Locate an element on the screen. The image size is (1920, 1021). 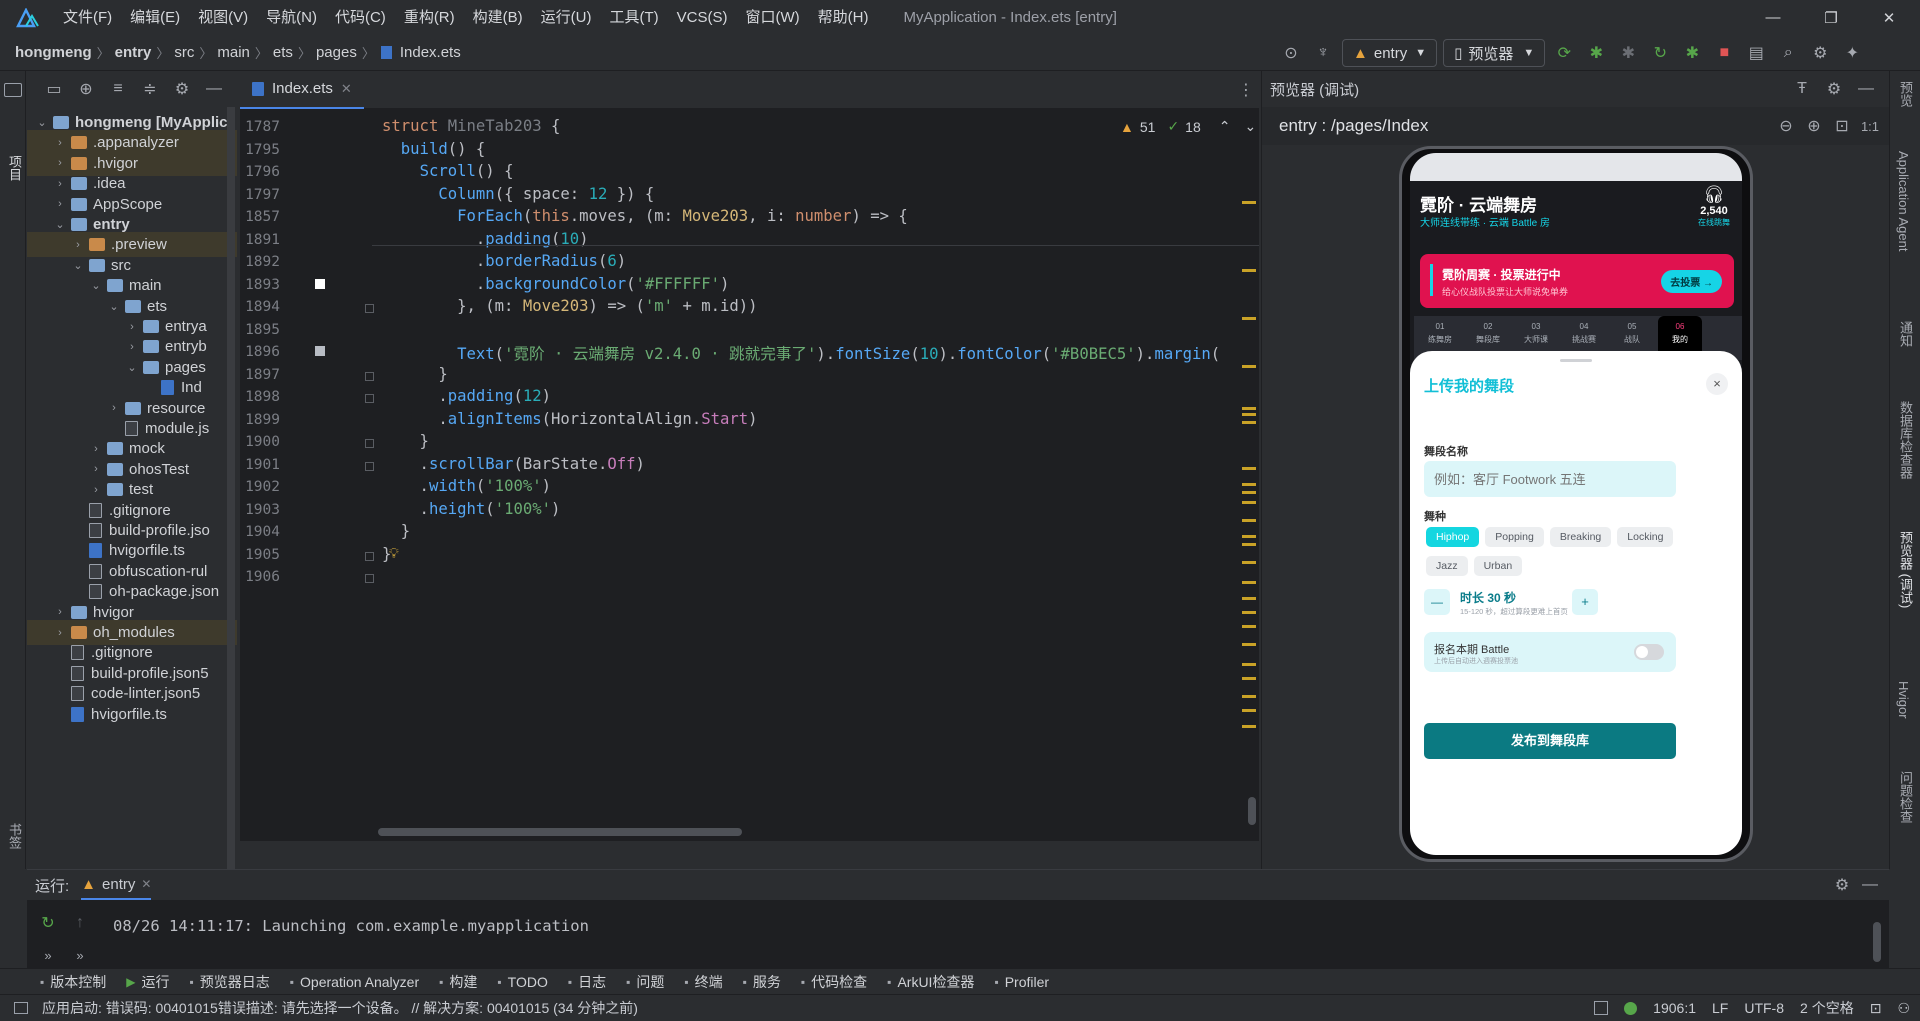
code-line: Column({ space: 12 }) { is located at coordinates (518, 194).